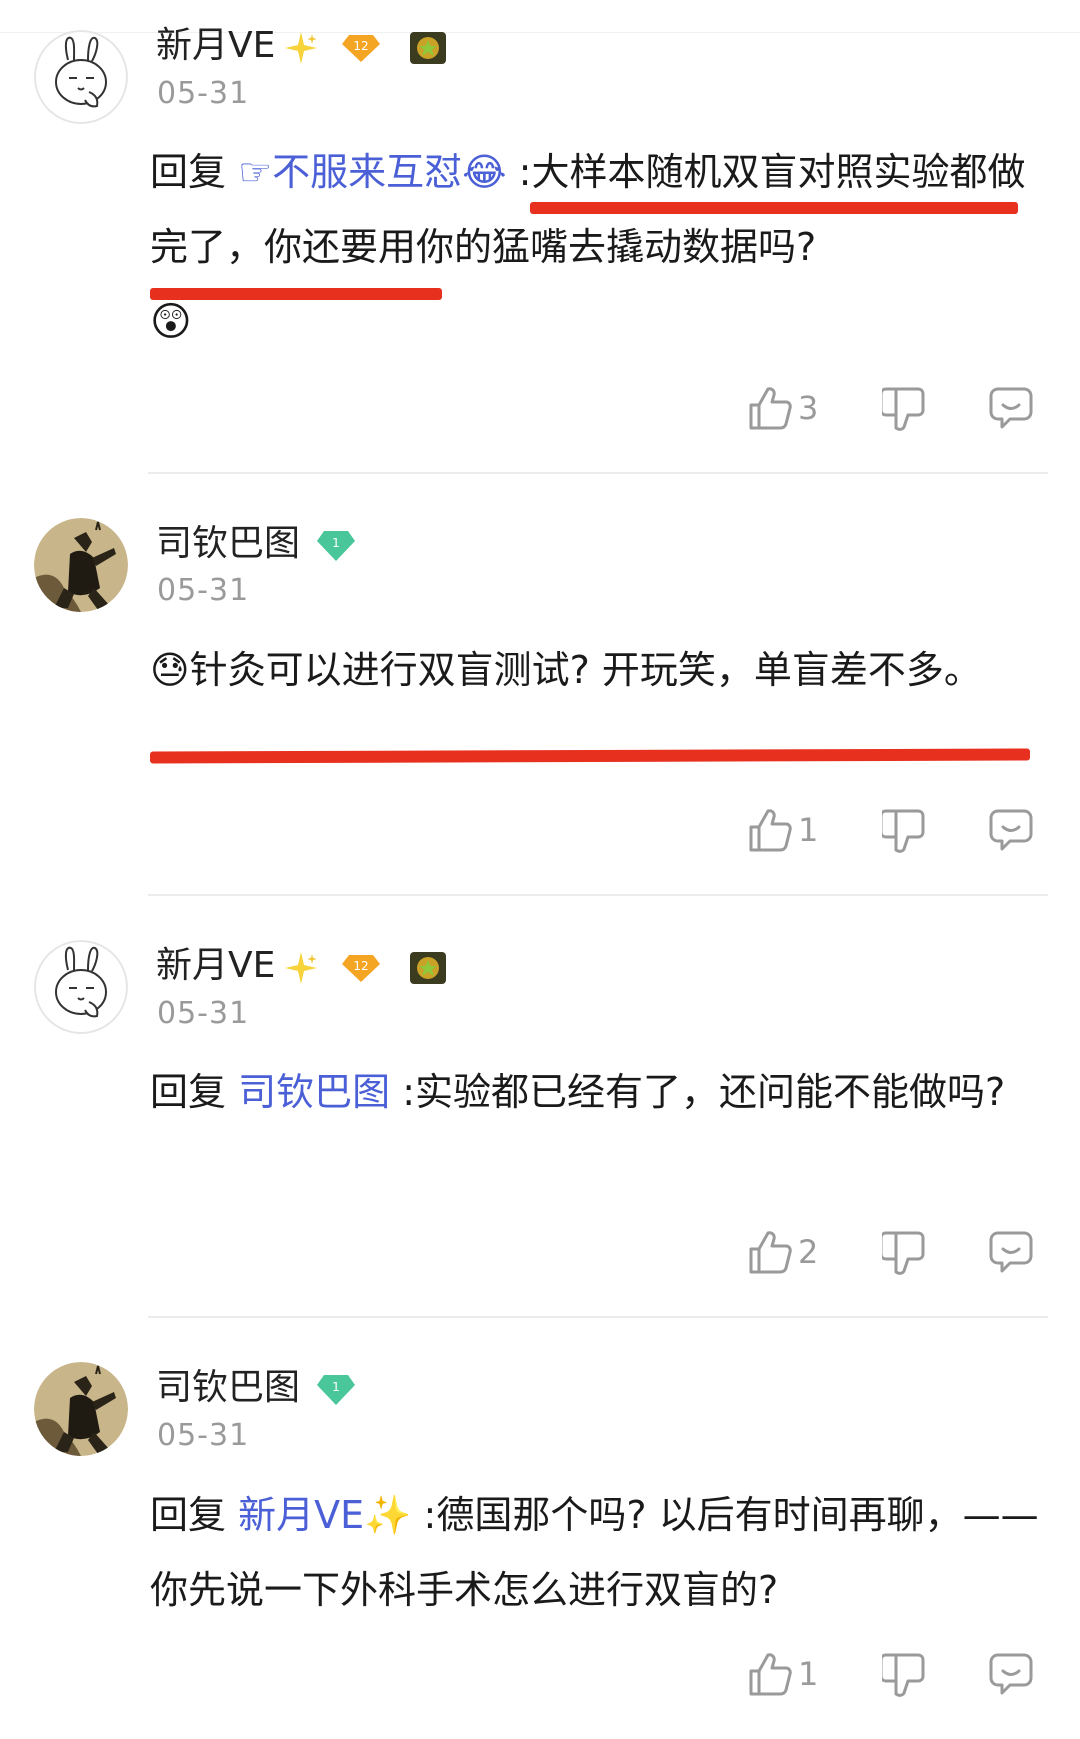 This screenshot has width=1080, height=1739. Describe the element at coordinates (808, 408) in the screenshot. I see `like-count: 3` at that location.